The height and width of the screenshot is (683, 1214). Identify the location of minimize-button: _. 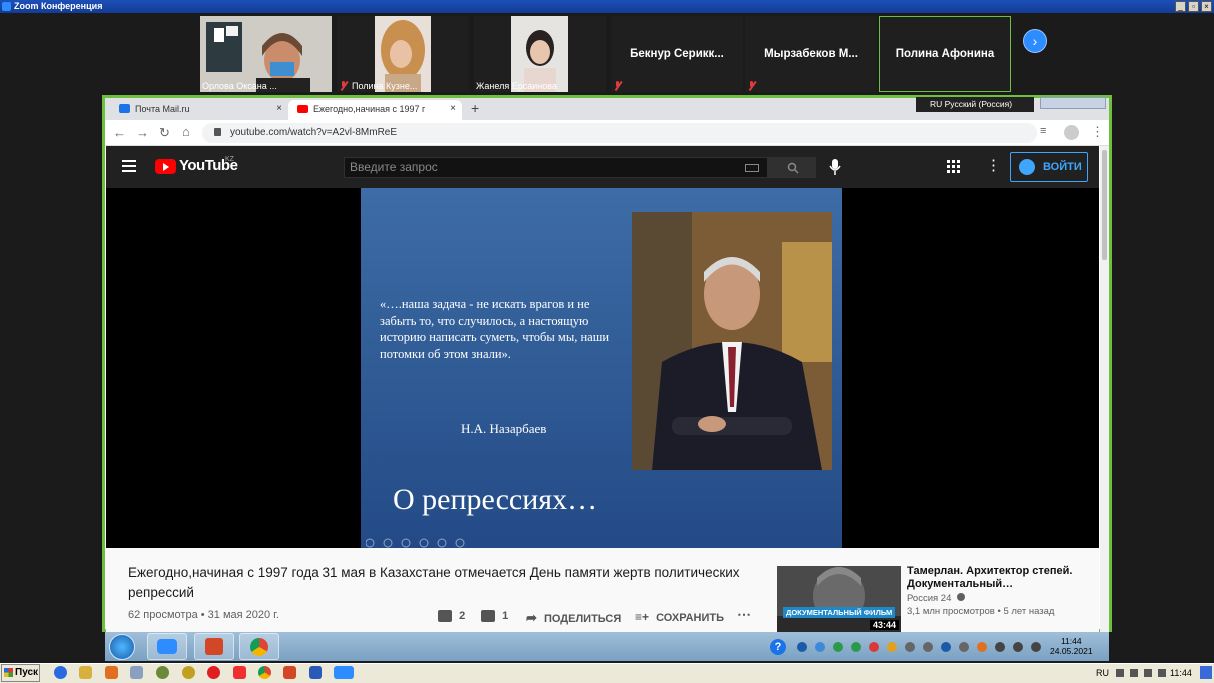
(1180, 6).